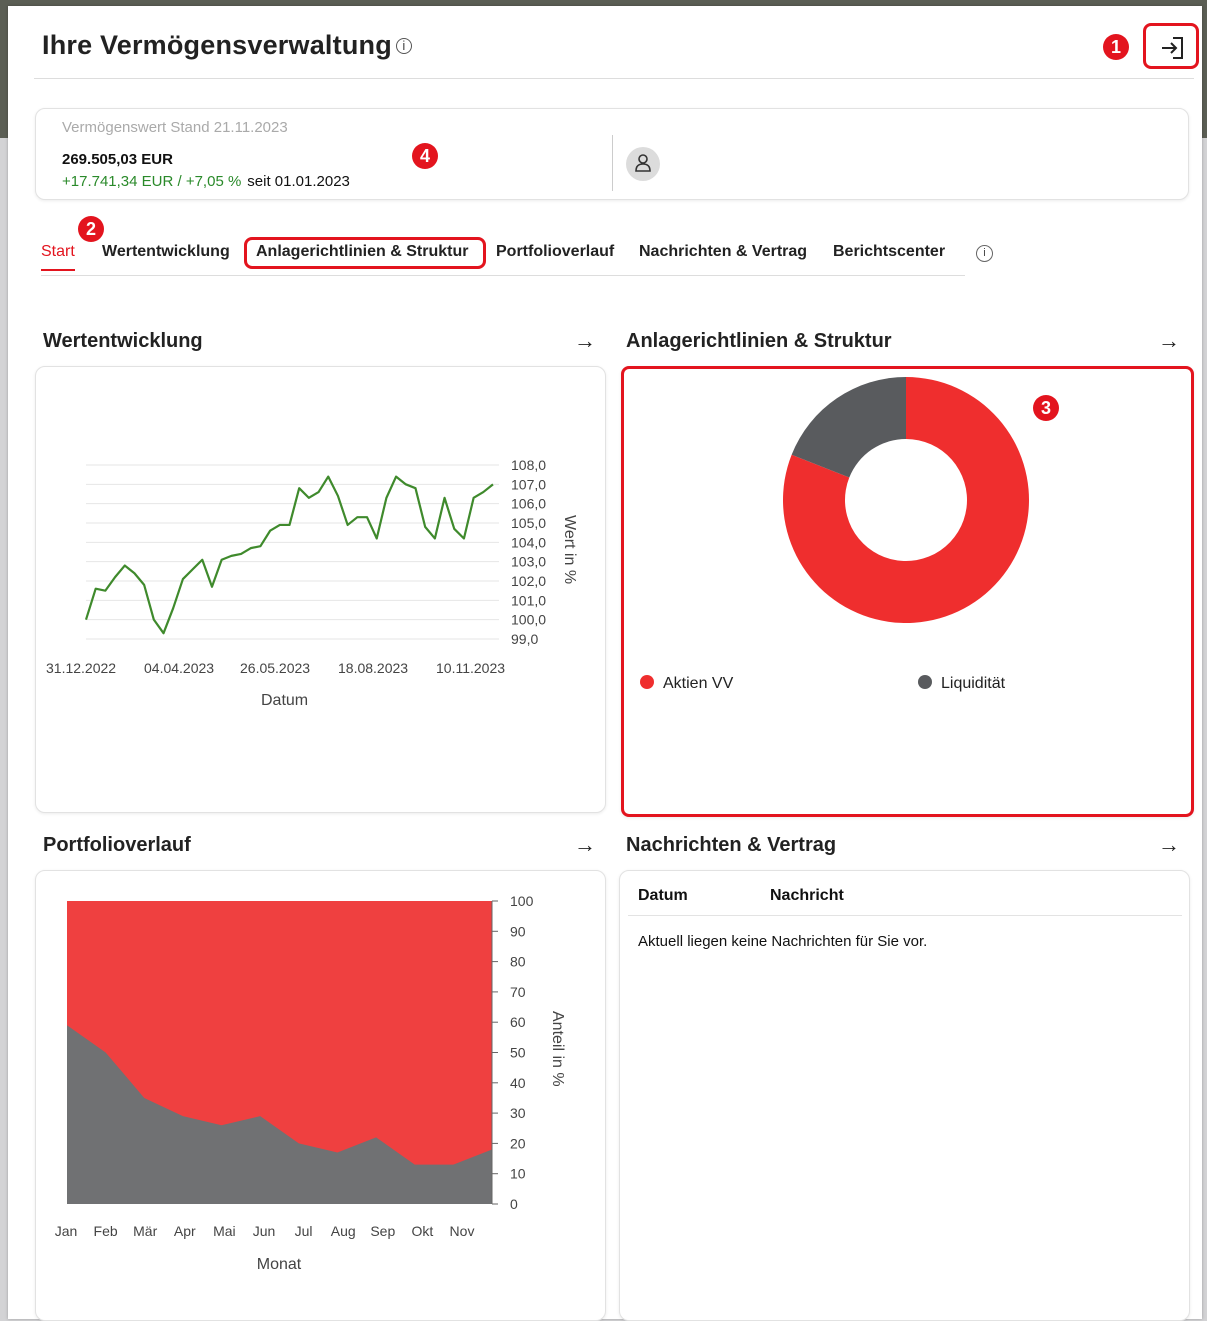 The image size is (1207, 1321). What do you see at coordinates (423, 1231) in the screenshot?
I see `x-tick-label: Okt` at bounding box center [423, 1231].